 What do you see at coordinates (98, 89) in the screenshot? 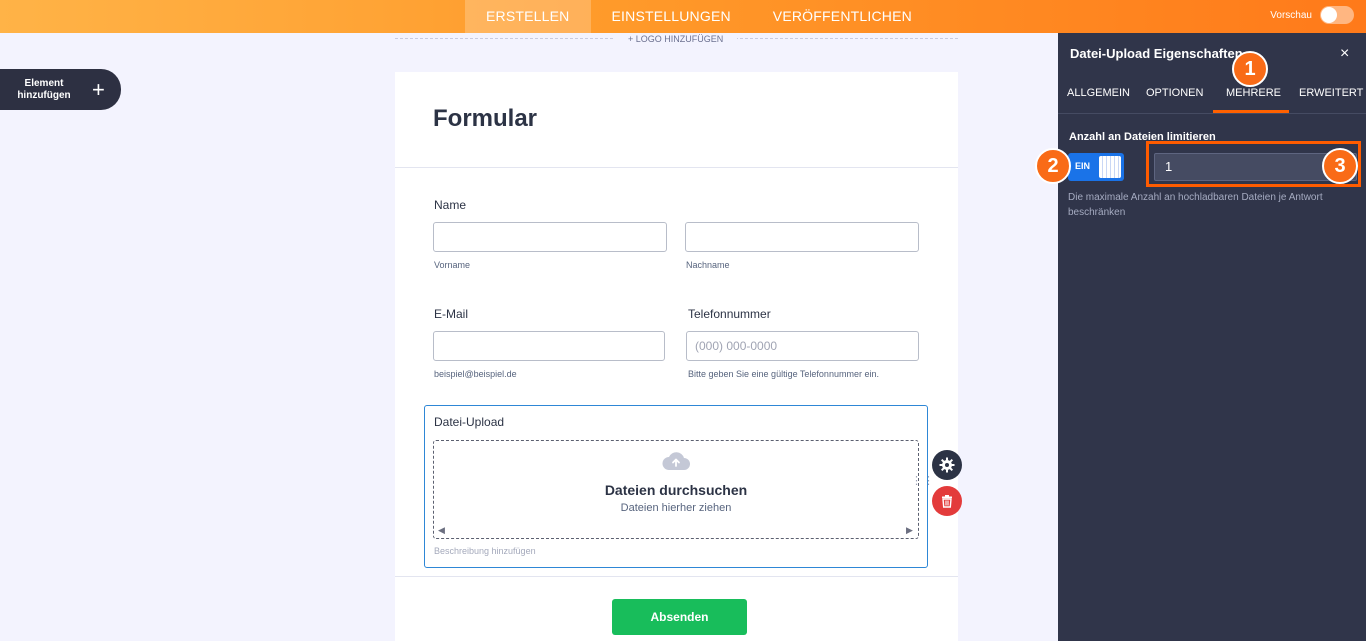
I see `plus-icon: +` at bounding box center [98, 89].